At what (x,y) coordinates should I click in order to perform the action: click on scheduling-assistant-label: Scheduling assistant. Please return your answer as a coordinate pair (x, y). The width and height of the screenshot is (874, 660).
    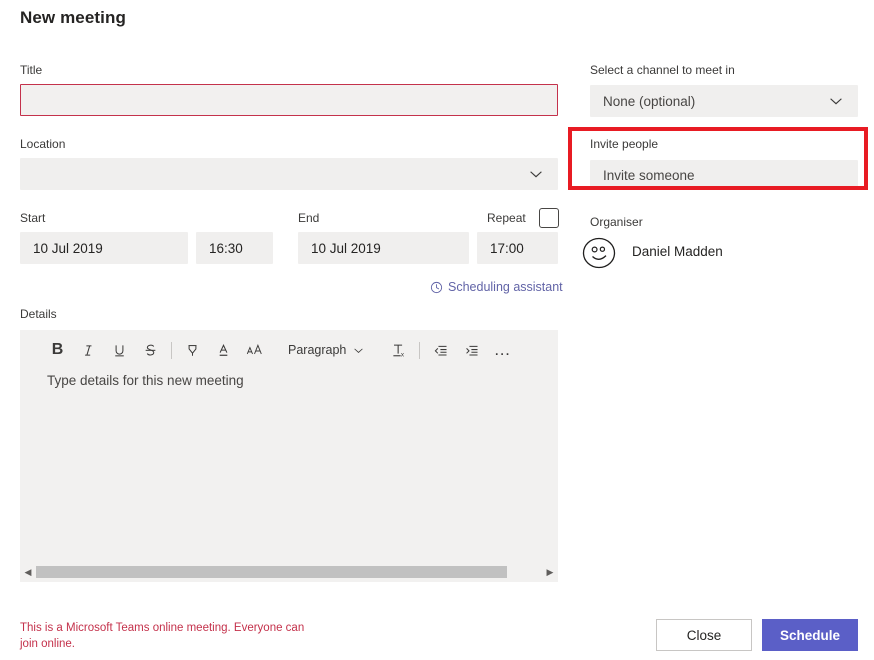
    Looking at the image, I should click on (505, 287).